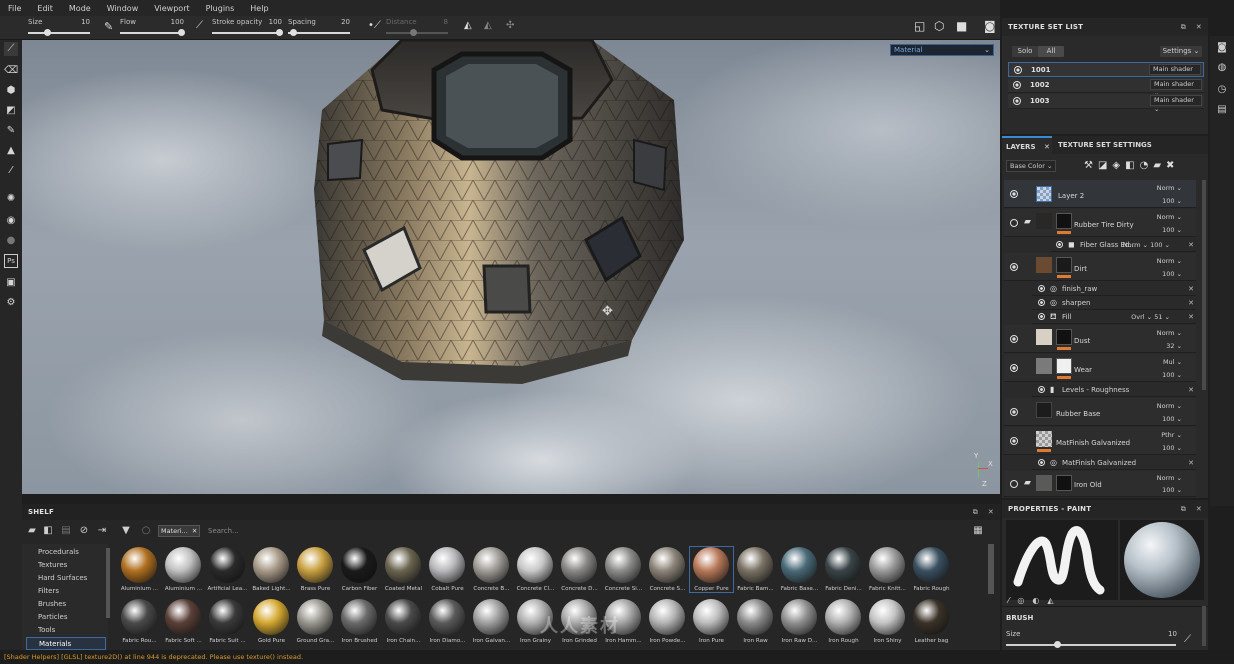 This screenshot has height=664, width=1234. Describe the element at coordinates (48, 531) in the screenshot. I see `new-shelf-icon: ◧` at that location.